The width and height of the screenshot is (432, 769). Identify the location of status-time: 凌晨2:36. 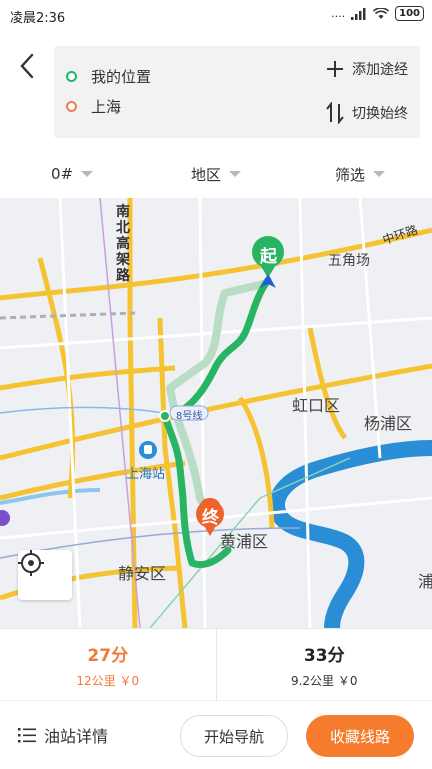
(37, 16).